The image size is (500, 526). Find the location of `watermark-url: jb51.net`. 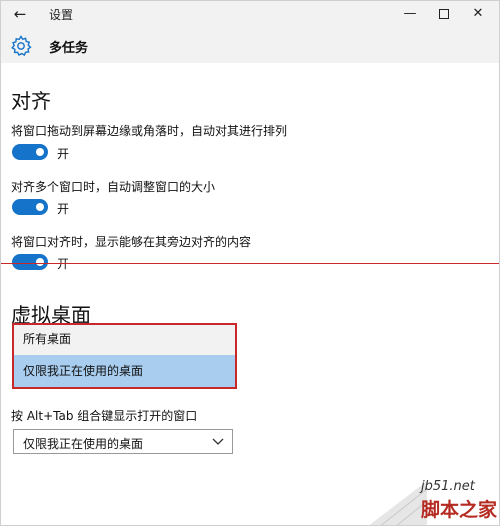

watermark-url: jb51.net is located at coordinates (448, 486).